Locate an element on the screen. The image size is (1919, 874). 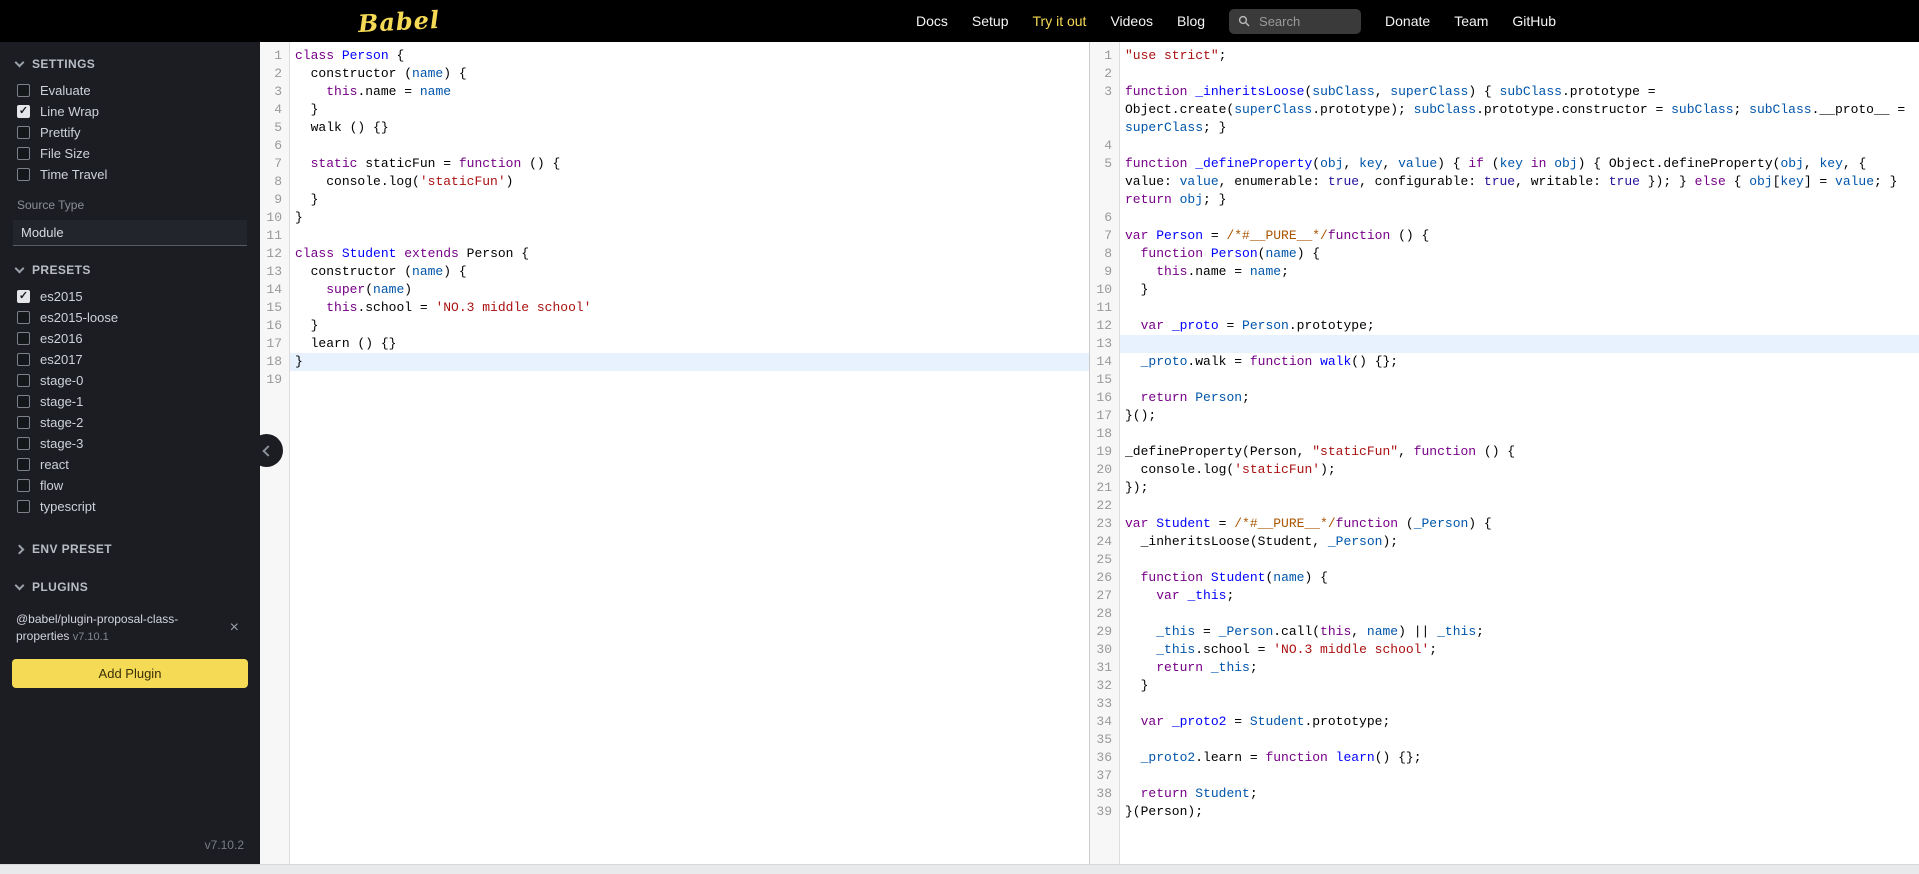
code-text: _this.school = 'NO.3 middle school'; is located at coordinates (1519, 650).